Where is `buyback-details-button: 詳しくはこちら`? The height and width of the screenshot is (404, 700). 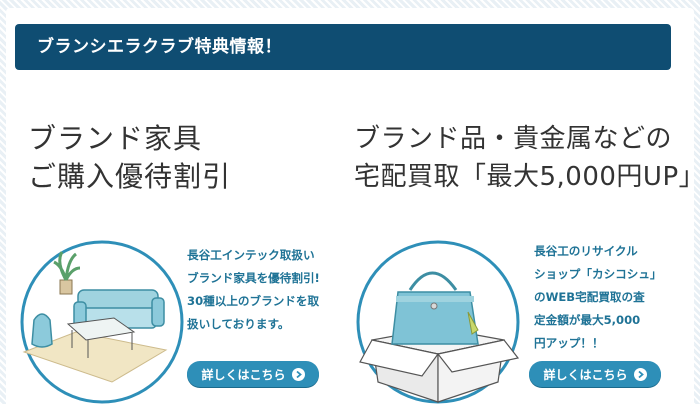 buyback-details-button: 詳しくはこちら is located at coordinates (595, 374).